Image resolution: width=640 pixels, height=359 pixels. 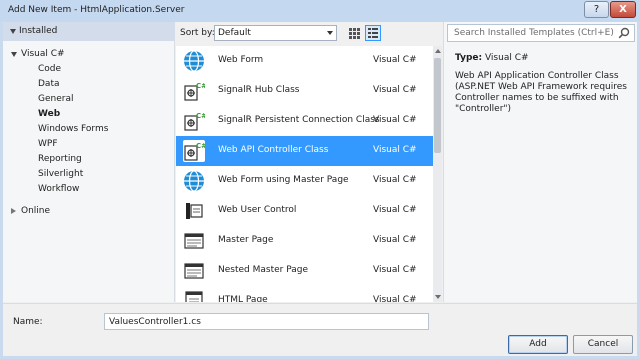 What do you see at coordinates (304, 61) in the screenshot?
I see `template-row: Web Form Visual C#` at bounding box center [304, 61].